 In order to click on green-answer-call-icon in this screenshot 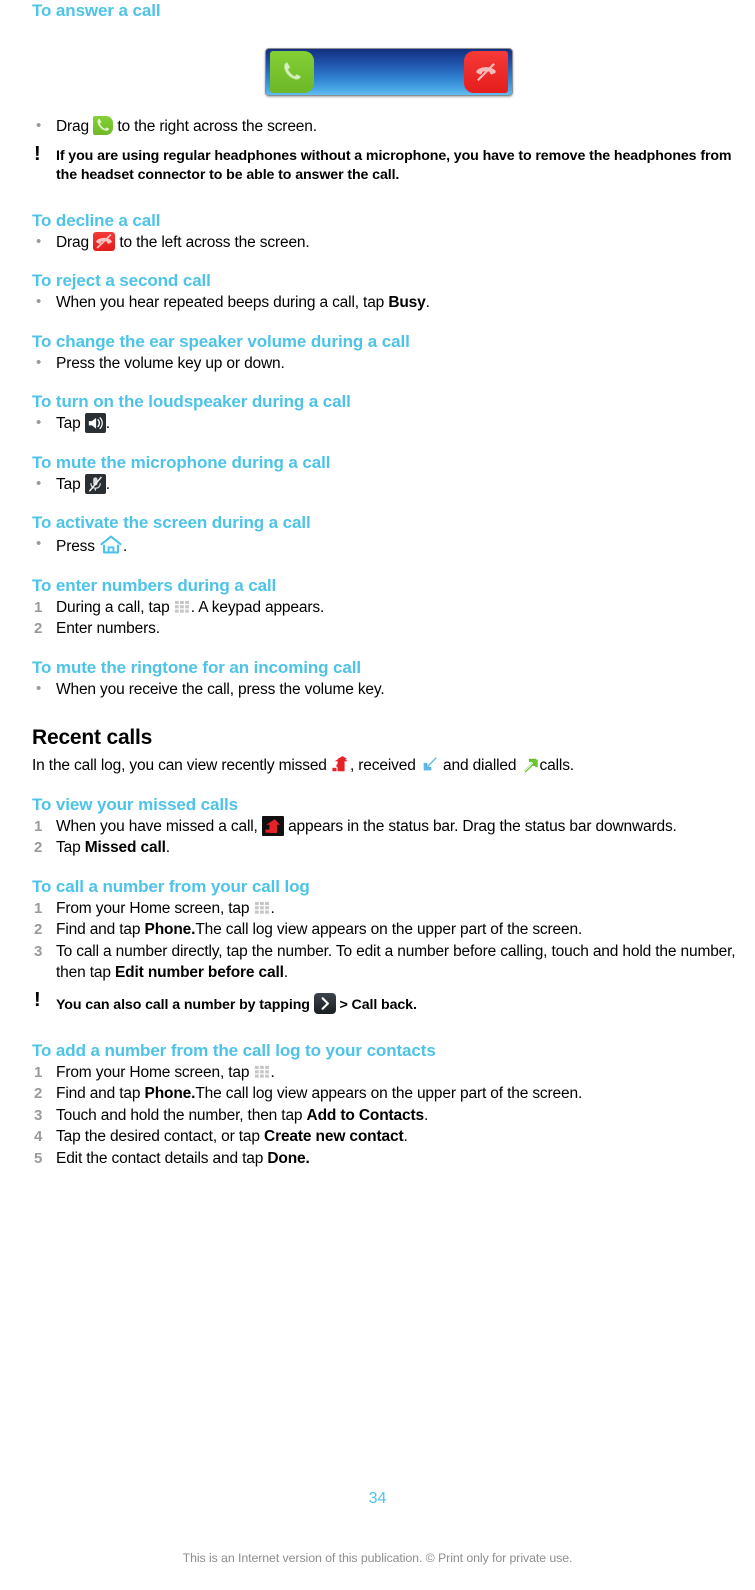, I will do `click(103, 125)`.